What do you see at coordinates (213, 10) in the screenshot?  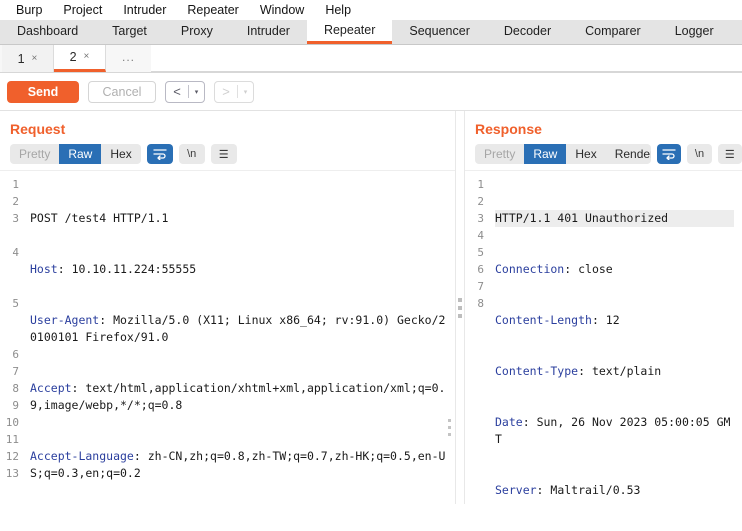 I see `menu-item-repeater: Repeater` at bounding box center [213, 10].